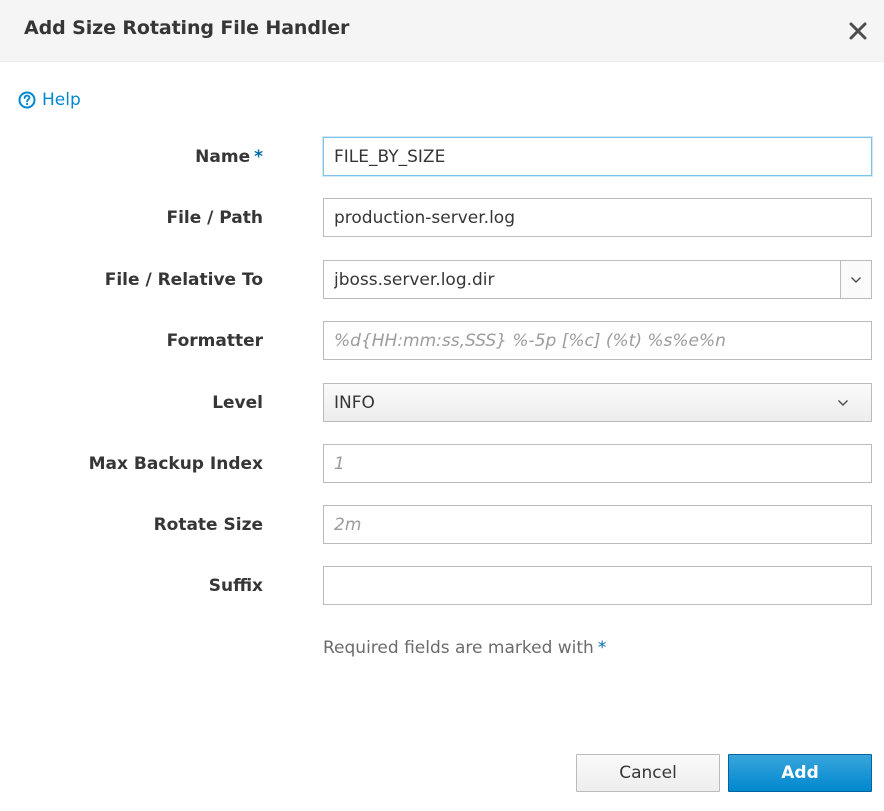 The height and width of the screenshot is (811, 884). I want to click on suffix-label: Suffix, so click(235, 586).